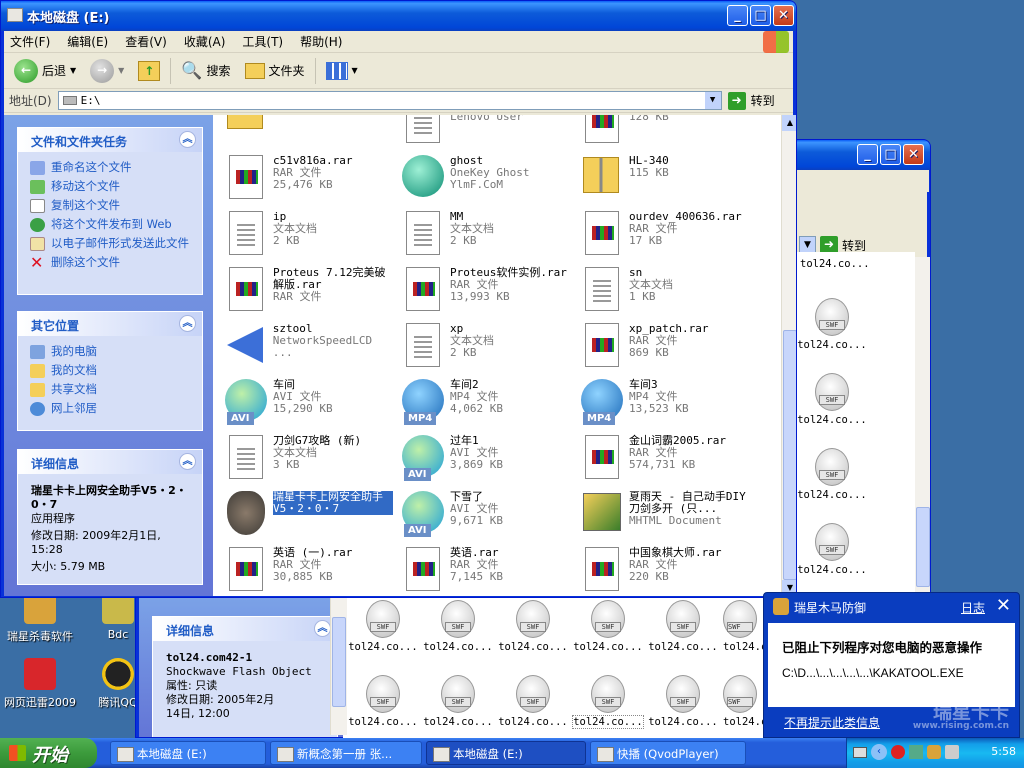 The height and width of the screenshot is (768, 1024). Describe the element at coordinates (45, 71) in the screenshot. I see `back-button: ← 后退 ▼` at that location.